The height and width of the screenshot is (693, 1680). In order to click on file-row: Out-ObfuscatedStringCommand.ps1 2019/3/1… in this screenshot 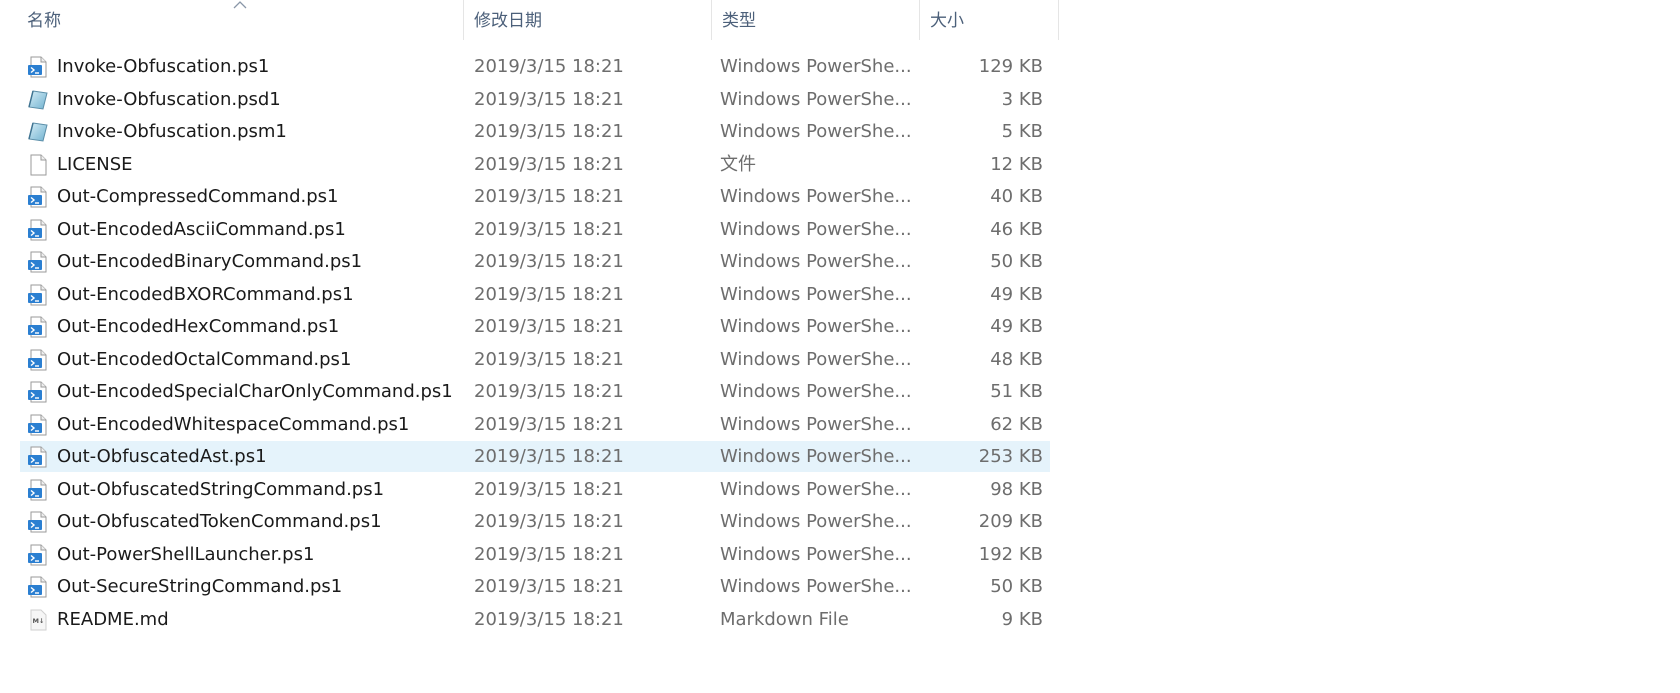, I will do `click(530, 489)`.